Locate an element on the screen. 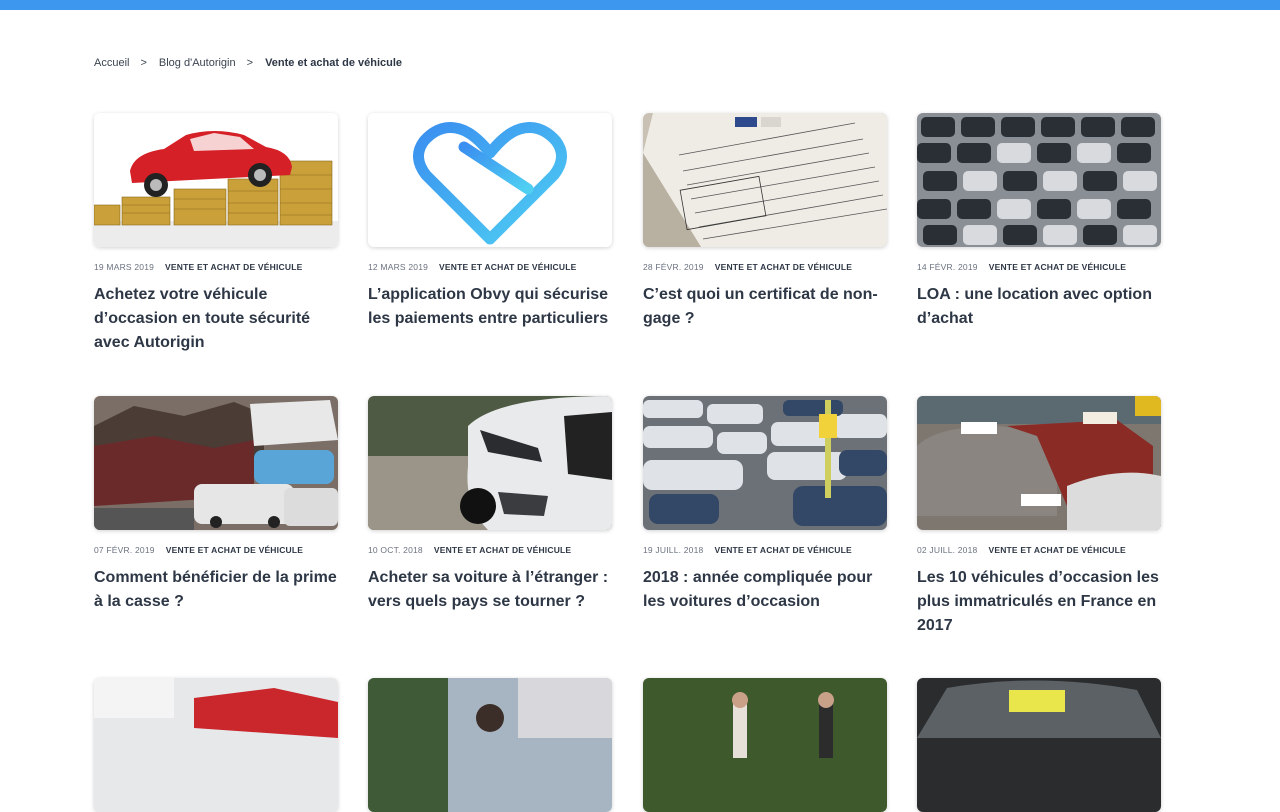 Image resolution: width=1280 pixels, height=812 pixels. breadcrumb-current: Vente et achat de véhicule is located at coordinates (334, 63).